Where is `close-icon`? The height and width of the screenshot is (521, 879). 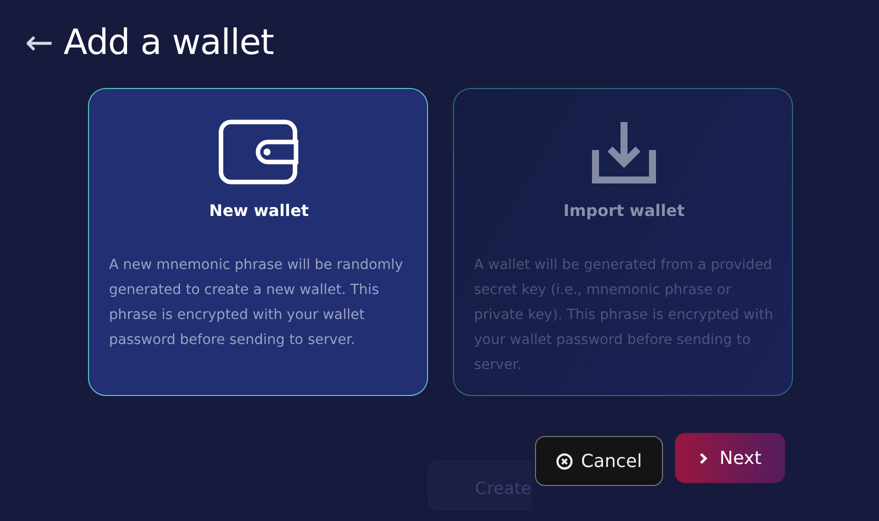
close-icon is located at coordinates (564, 461).